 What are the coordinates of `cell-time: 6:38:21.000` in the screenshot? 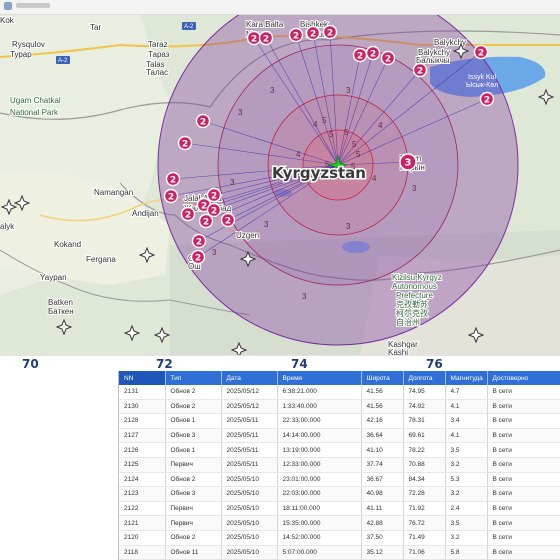 It's located at (319, 392).